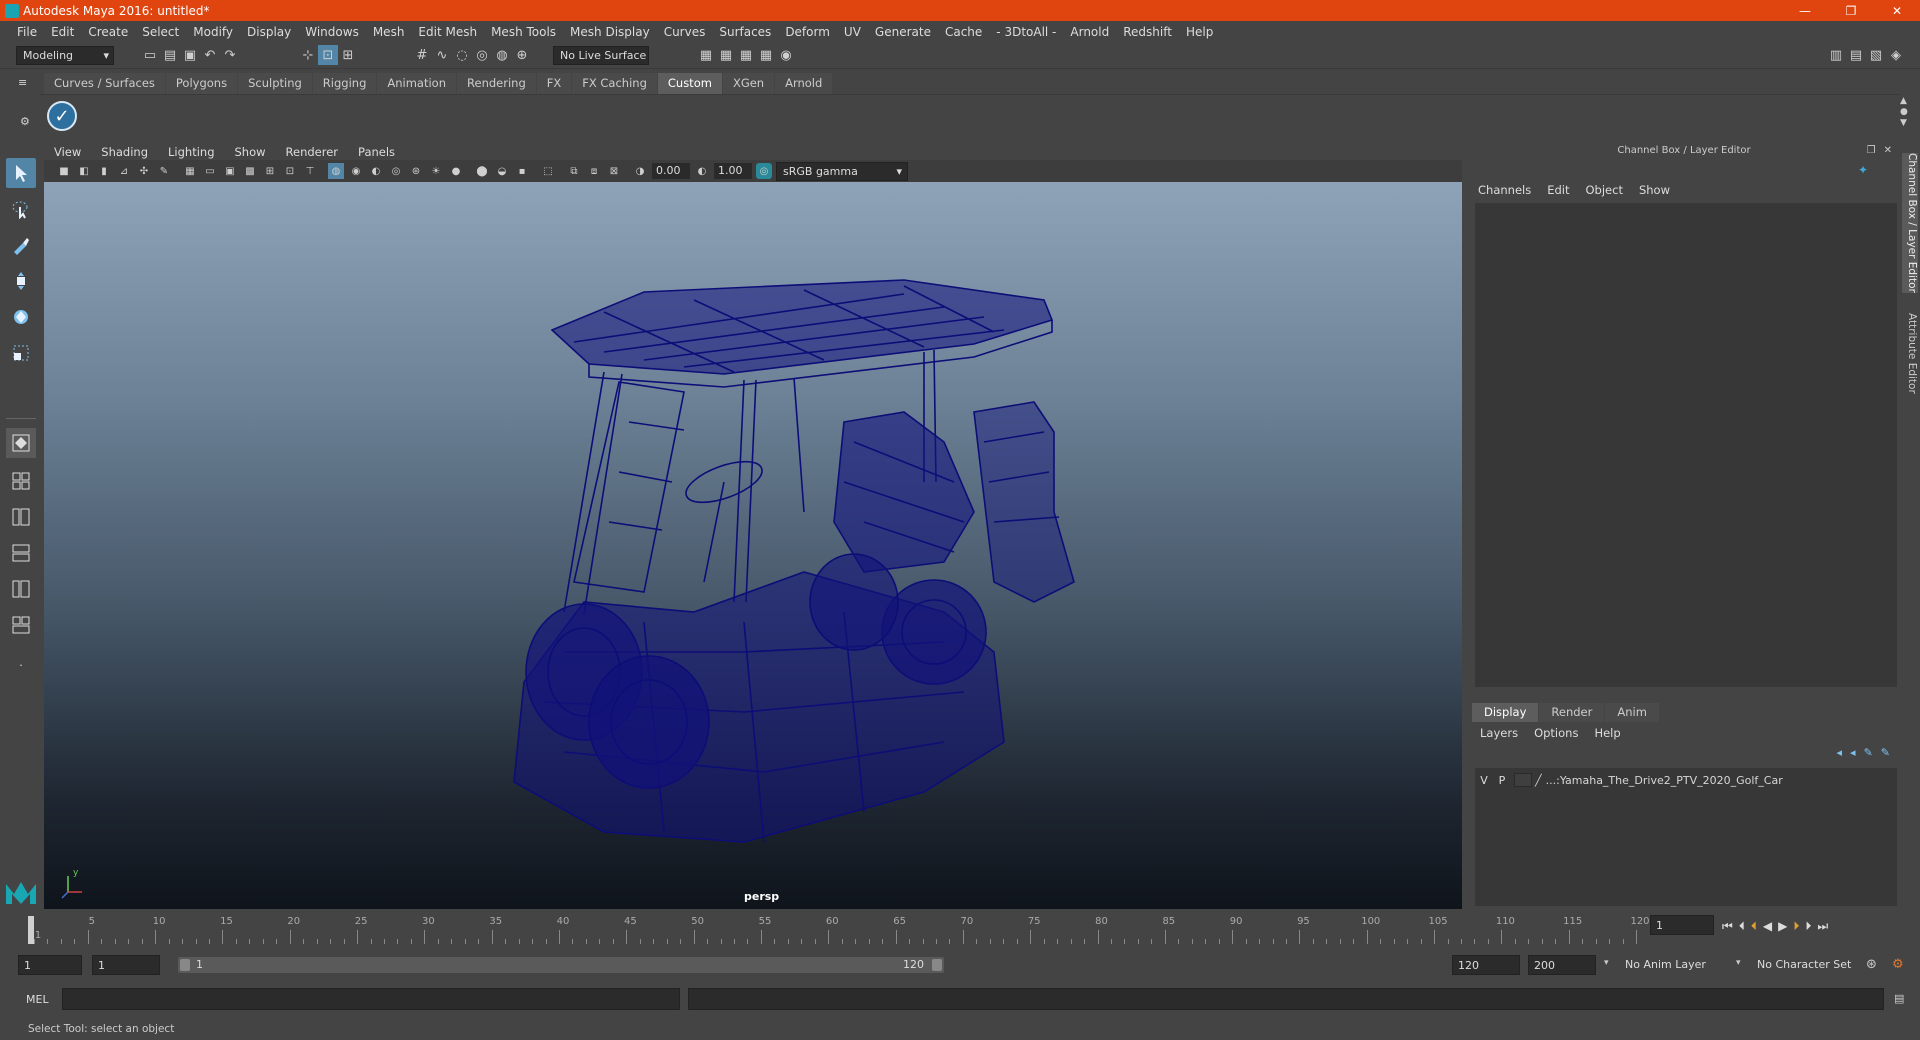 The image size is (1920, 1040). I want to click on new-layer-icon: ✎, so click(1868, 752).